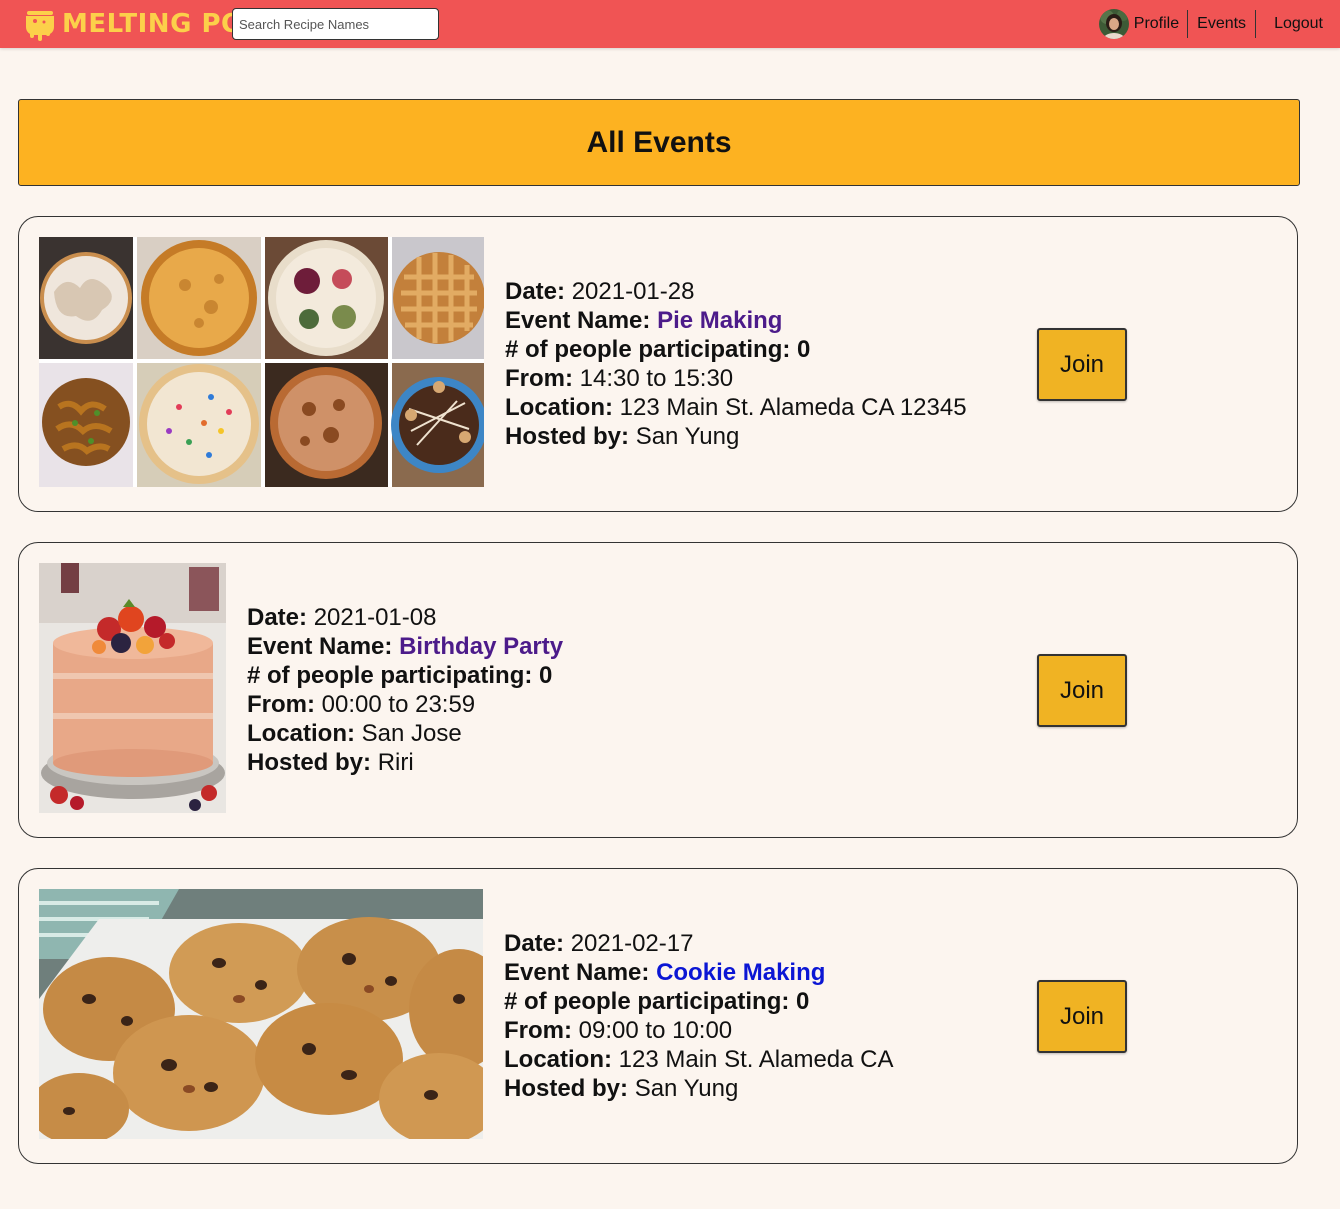 The image size is (1340, 1209). What do you see at coordinates (1221, 24) in the screenshot?
I see `nav-events-link: Events` at bounding box center [1221, 24].